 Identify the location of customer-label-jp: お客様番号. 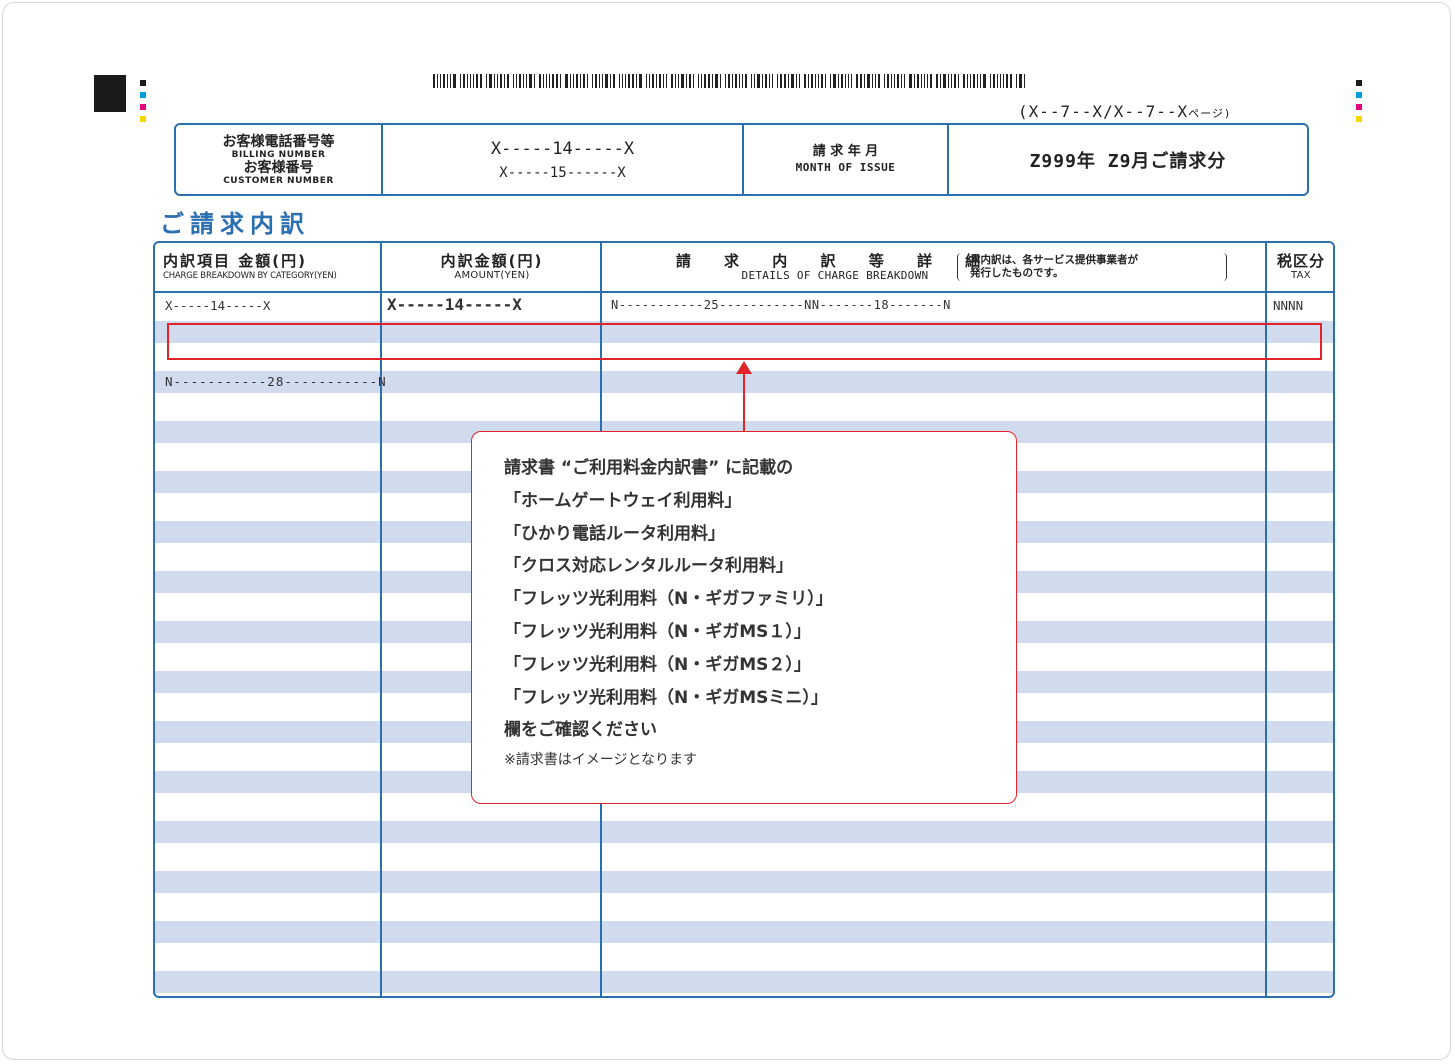
(278, 167).